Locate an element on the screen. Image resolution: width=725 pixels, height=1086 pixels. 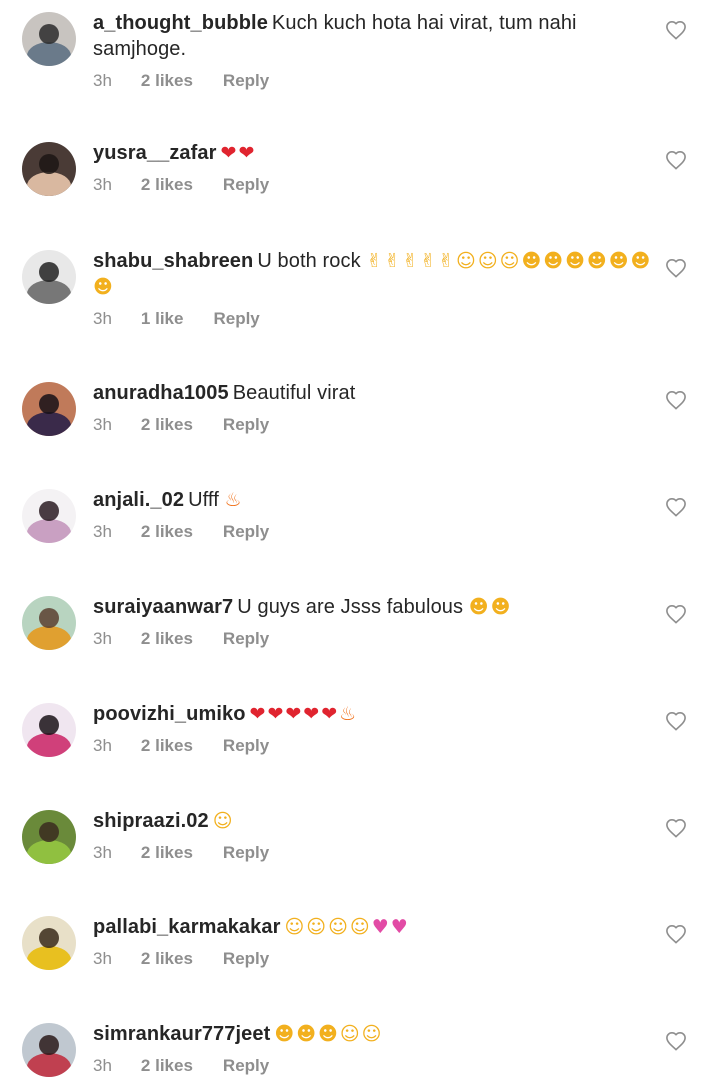
two-hearts-icon: ♥ is located at coordinates (400, 927).